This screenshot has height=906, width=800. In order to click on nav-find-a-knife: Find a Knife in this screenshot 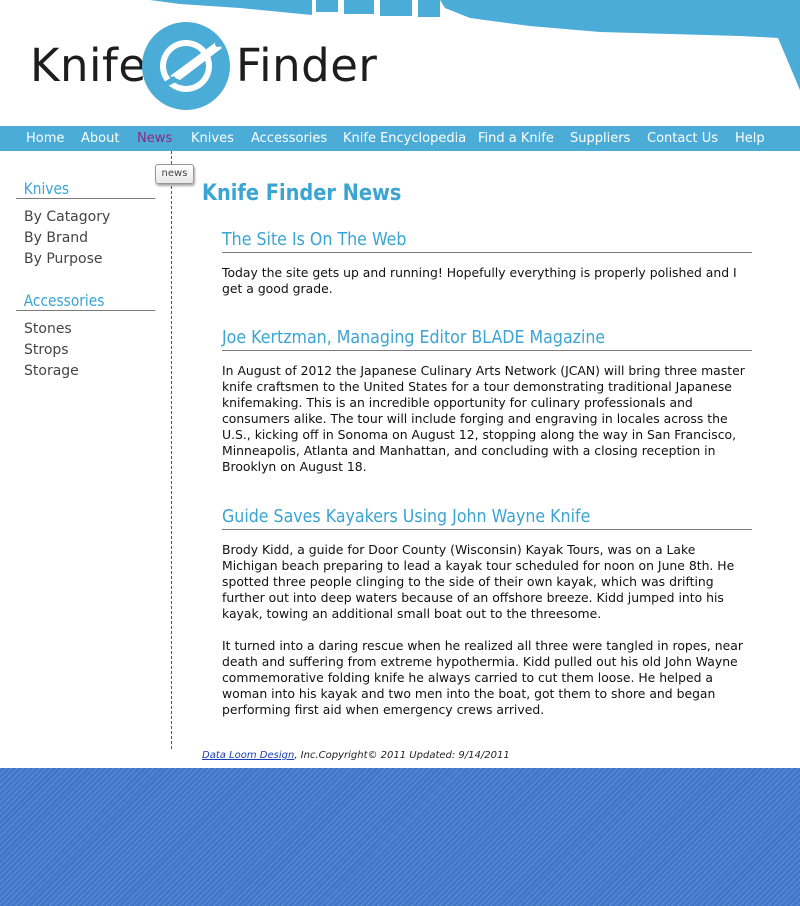, I will do `click(516, 138)`.